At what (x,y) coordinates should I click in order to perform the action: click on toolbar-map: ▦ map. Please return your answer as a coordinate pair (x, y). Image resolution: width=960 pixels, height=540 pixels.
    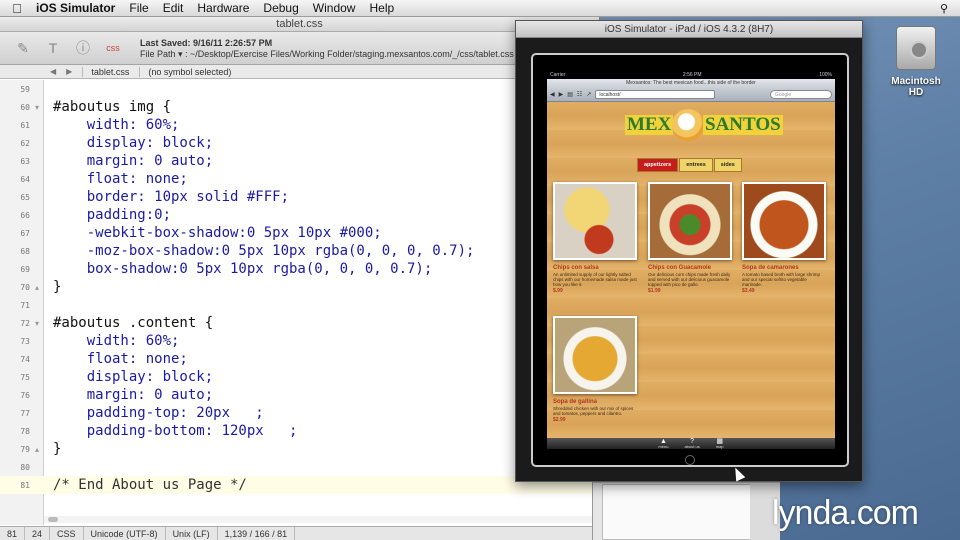
    Looking at the image, I should click on (720, 443).